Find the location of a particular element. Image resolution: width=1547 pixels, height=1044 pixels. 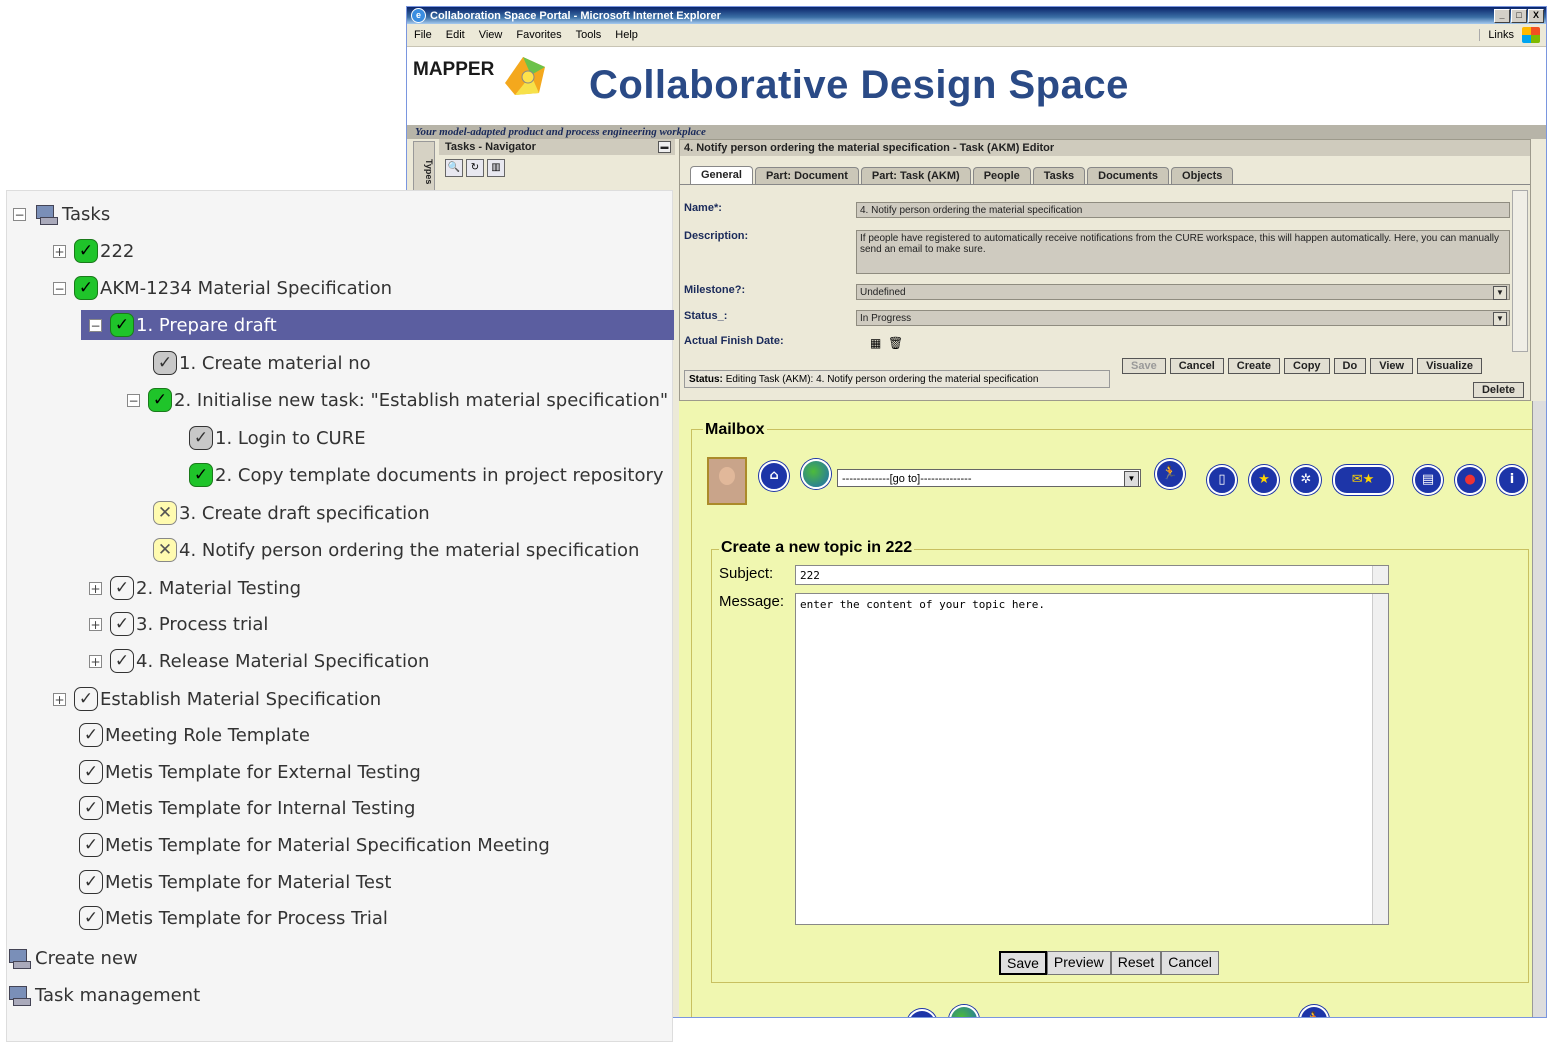

page-scrollbar is located at coordinates (1539, 709).